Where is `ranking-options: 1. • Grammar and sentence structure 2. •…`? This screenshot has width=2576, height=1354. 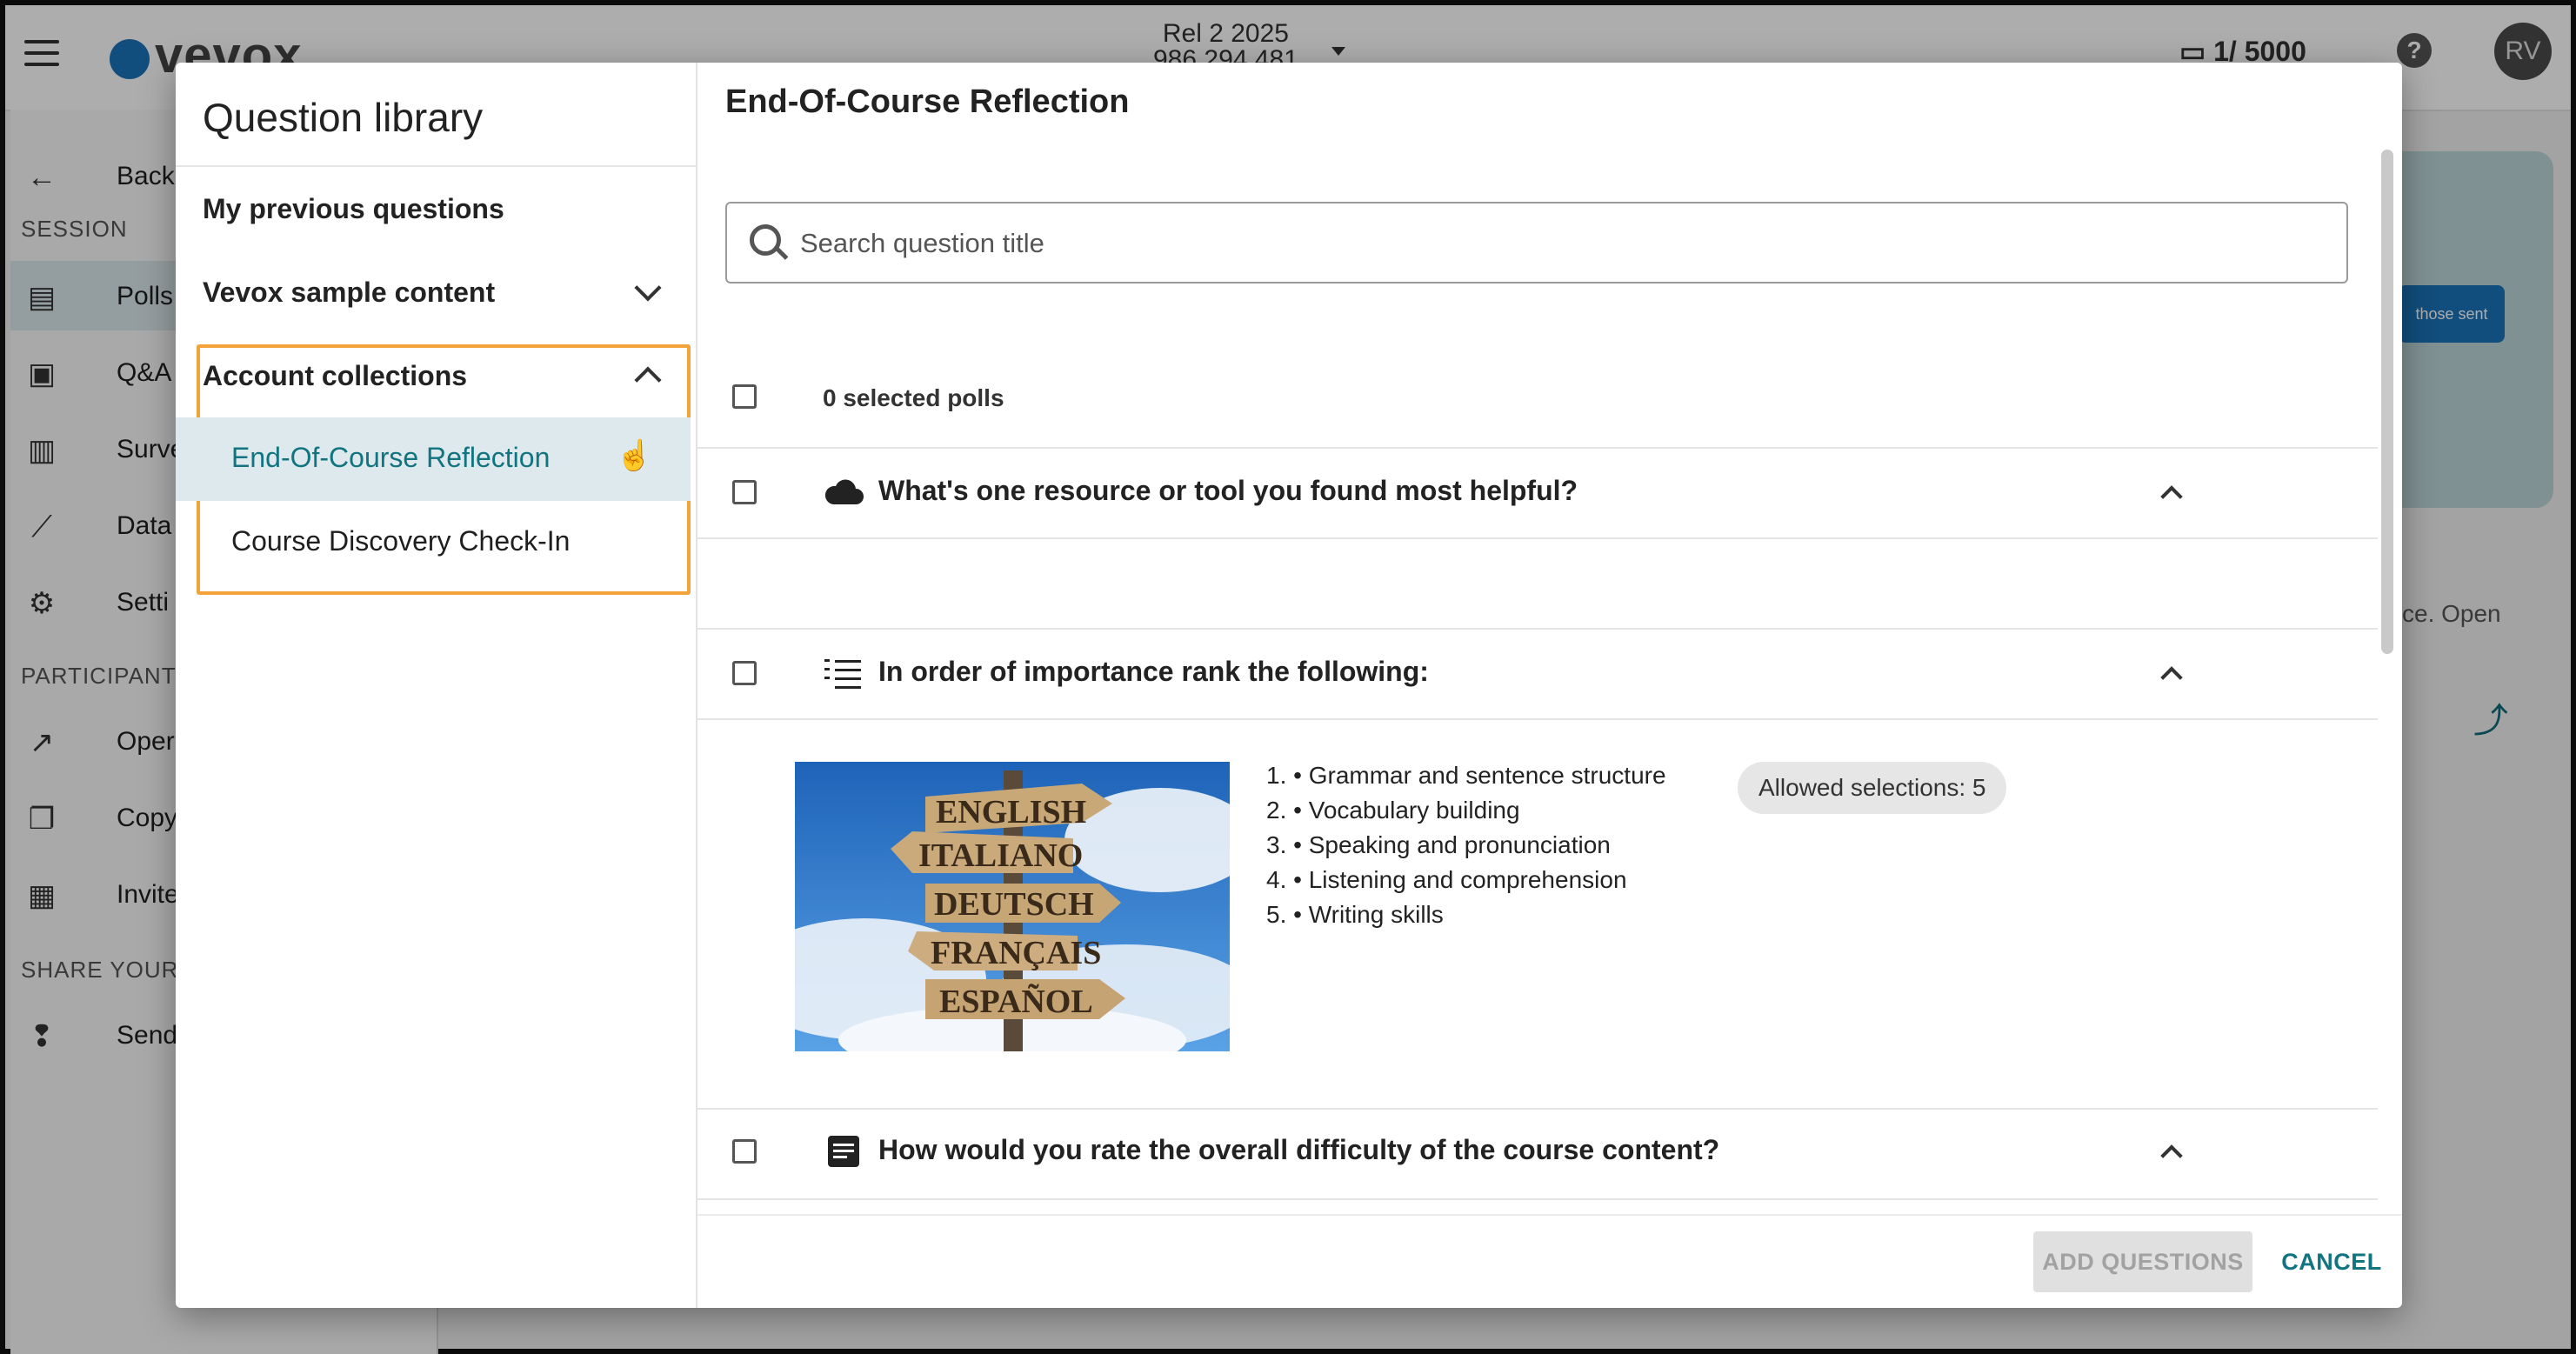 ranking-options: 1. • Grammar and sentence structure 2. •… is located at coordinates (1466, 845).